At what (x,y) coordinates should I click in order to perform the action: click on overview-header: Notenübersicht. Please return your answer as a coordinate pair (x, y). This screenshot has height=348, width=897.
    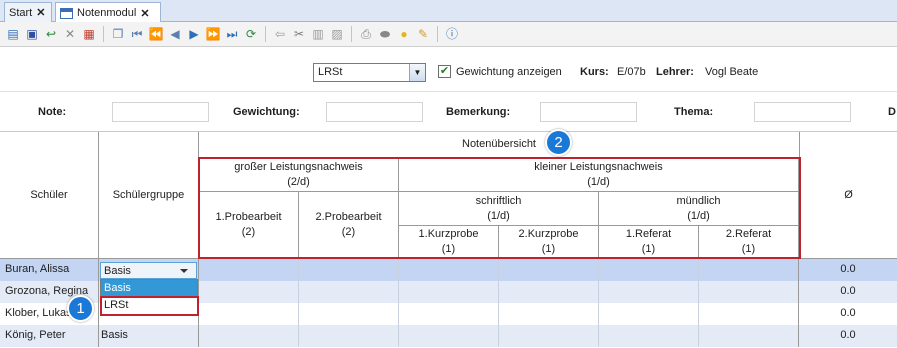
    Looking at the image, I should click on (499, 145).